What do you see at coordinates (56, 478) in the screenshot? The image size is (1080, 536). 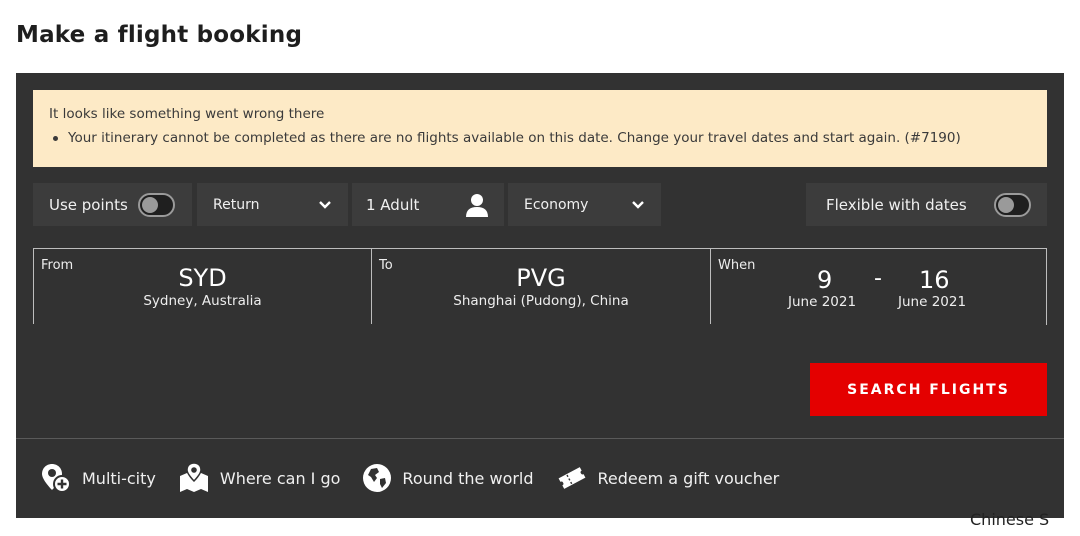 I see `location-pin-plus-icon` at bounding box center [56, 478].